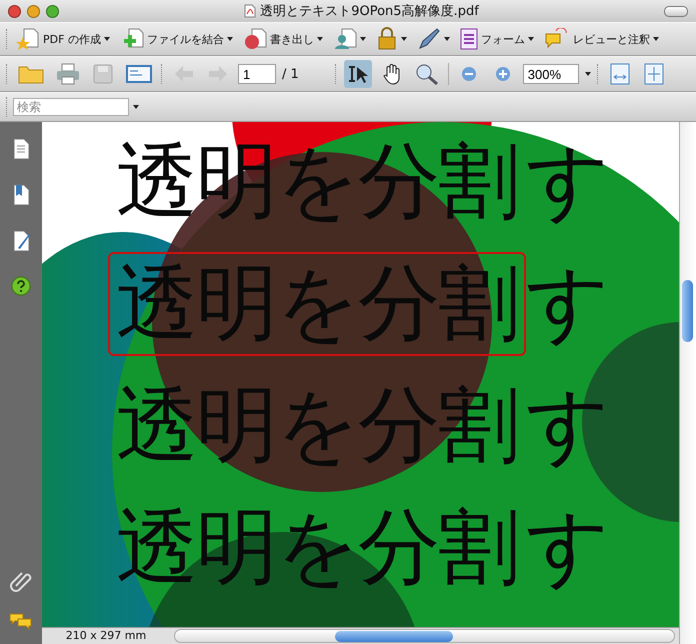  Describe the element at coordinates (21, 622) in the screenshot. I see `comments-icon` at that location.